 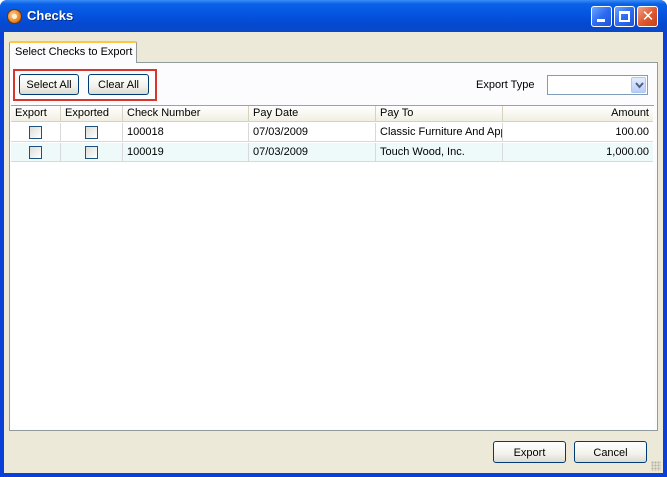 What do you see at coordinates (610, 452) in the screenshot?
I see `cancel-button: Cancel` at bounding box center [610, 452].